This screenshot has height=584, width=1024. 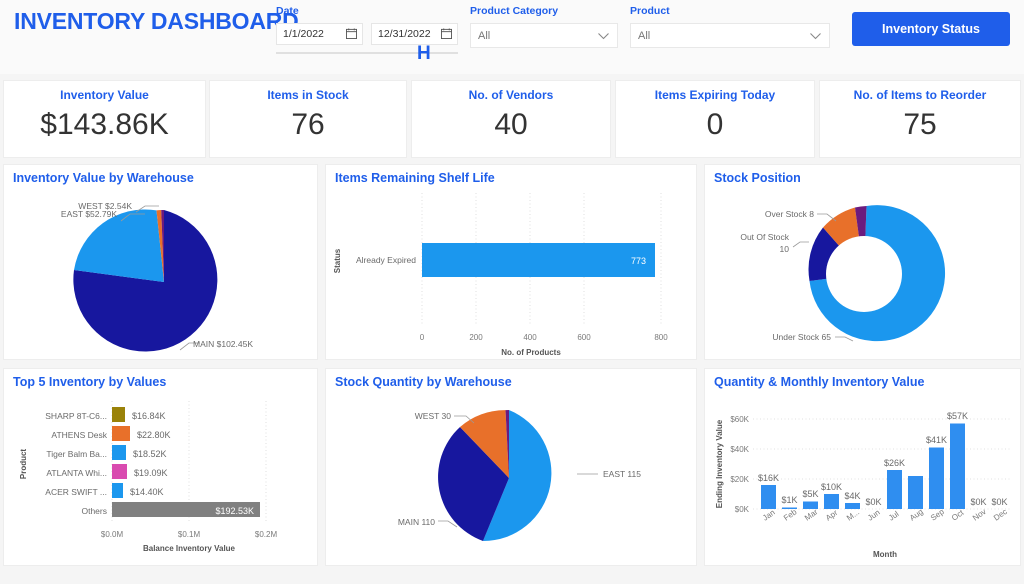 What do you see at coordinates (768, 478) in the screenshot?
I see `bar-data-label: $16K` at bounding box center [768, 478].